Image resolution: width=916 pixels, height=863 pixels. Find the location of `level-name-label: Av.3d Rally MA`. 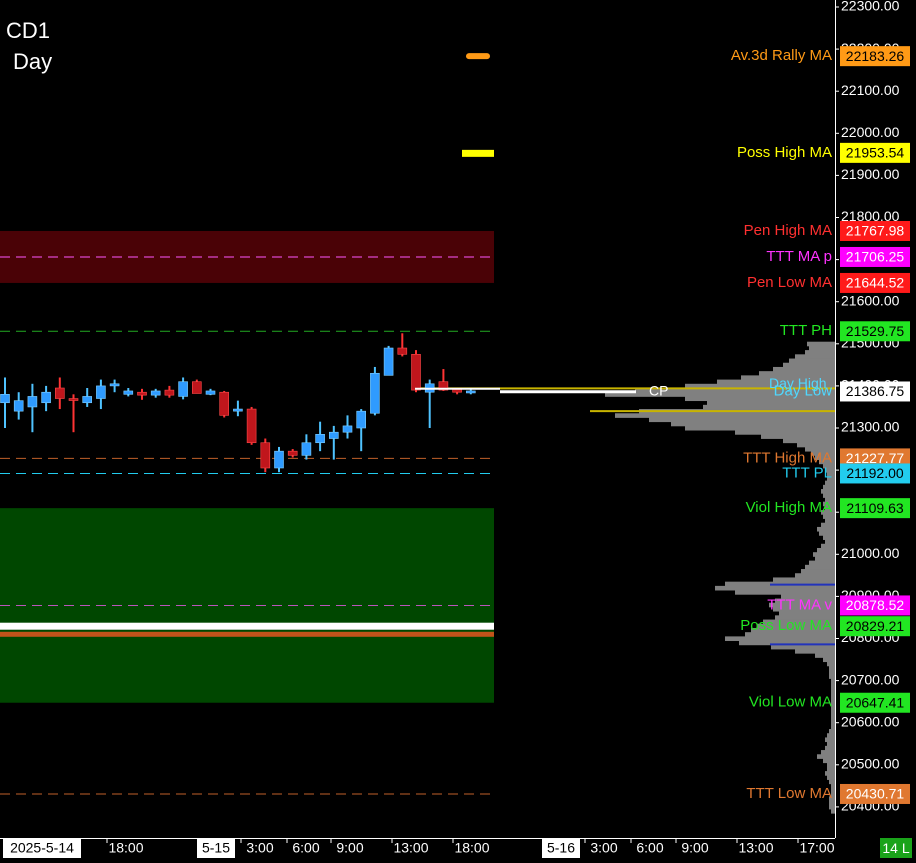

level-name-label: Av.3d Rally MA is located at coordinates (781, 55).